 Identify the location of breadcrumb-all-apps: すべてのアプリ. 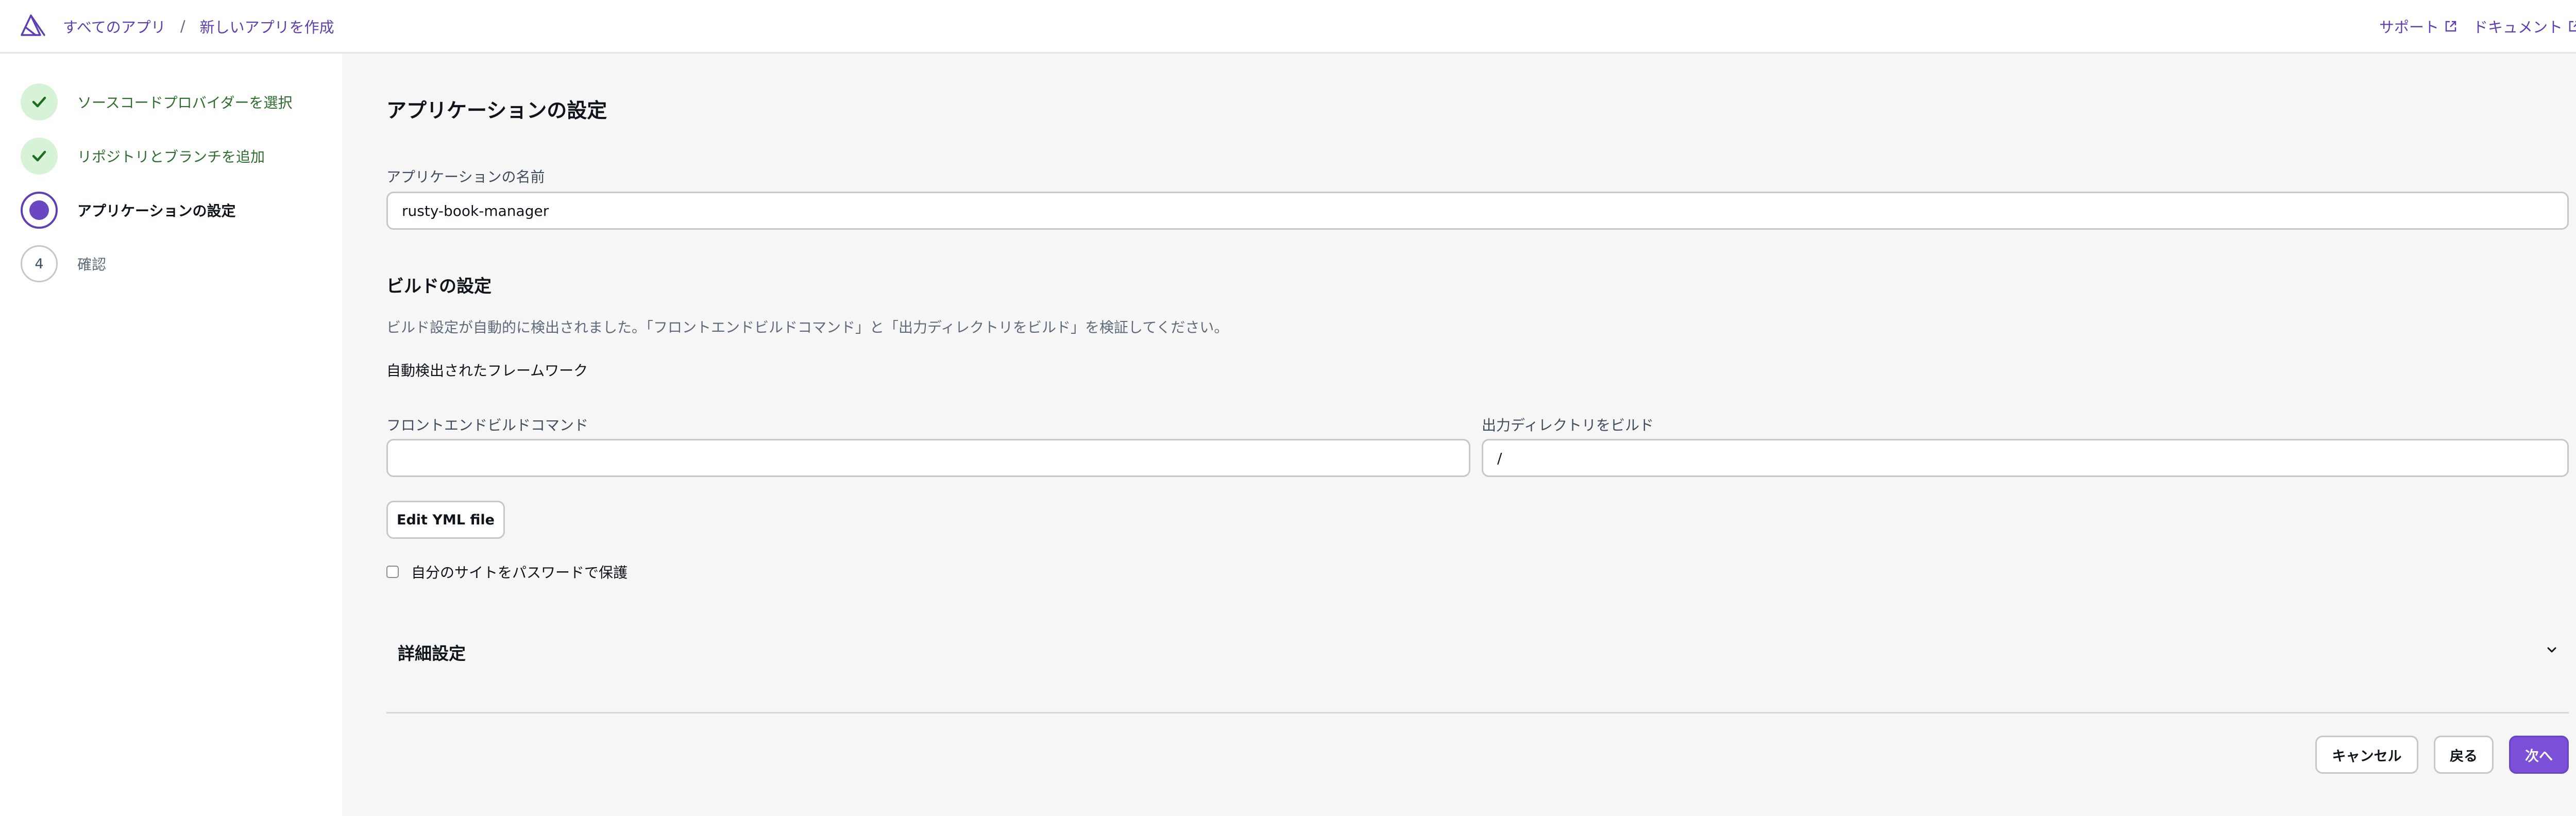
(114, 26).